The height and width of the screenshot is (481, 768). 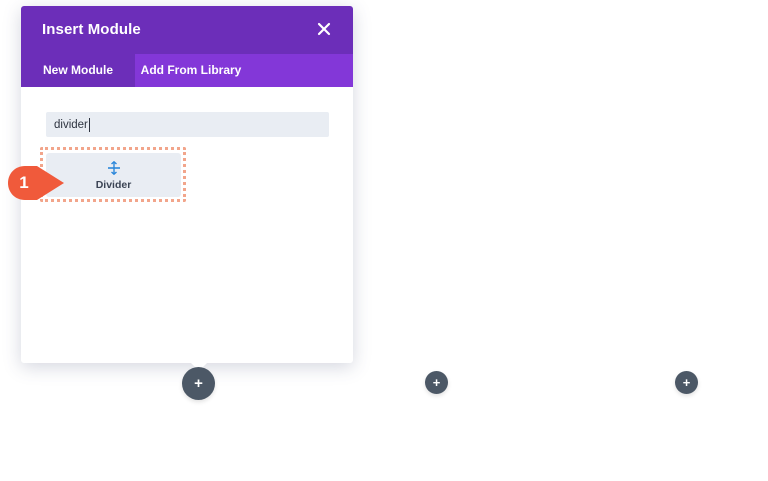 I want to click on modal-title: Insert Module, so click(x=91, y=29).